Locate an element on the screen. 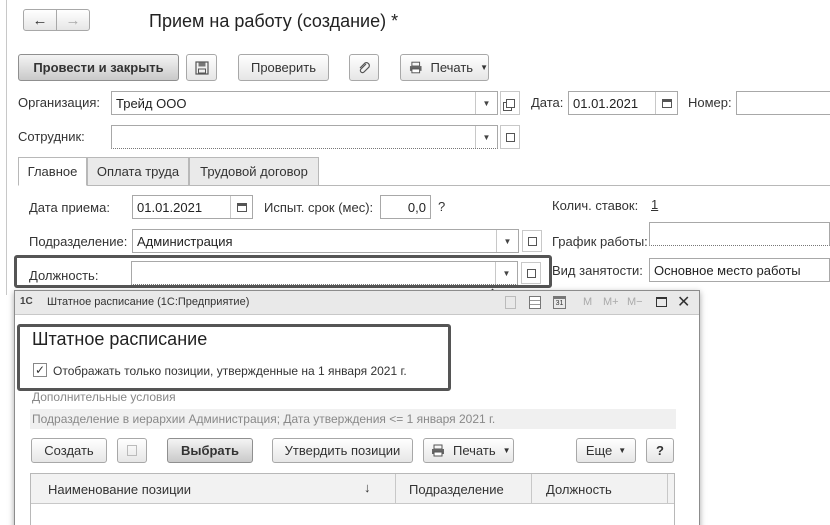 The height and width of the screenshot is (525, 830). probation-label: Испыт. срок (мес): is located at coordinates (319, 207).